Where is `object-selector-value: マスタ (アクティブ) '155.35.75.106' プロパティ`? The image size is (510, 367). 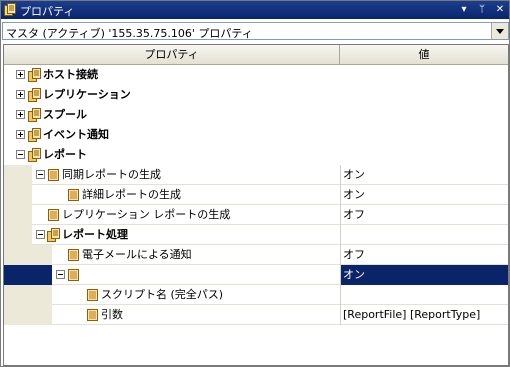
object-selector-value: マスタ (アクティブ) '155.35.75.106' プロパティ is located at coordinates (129, 33).